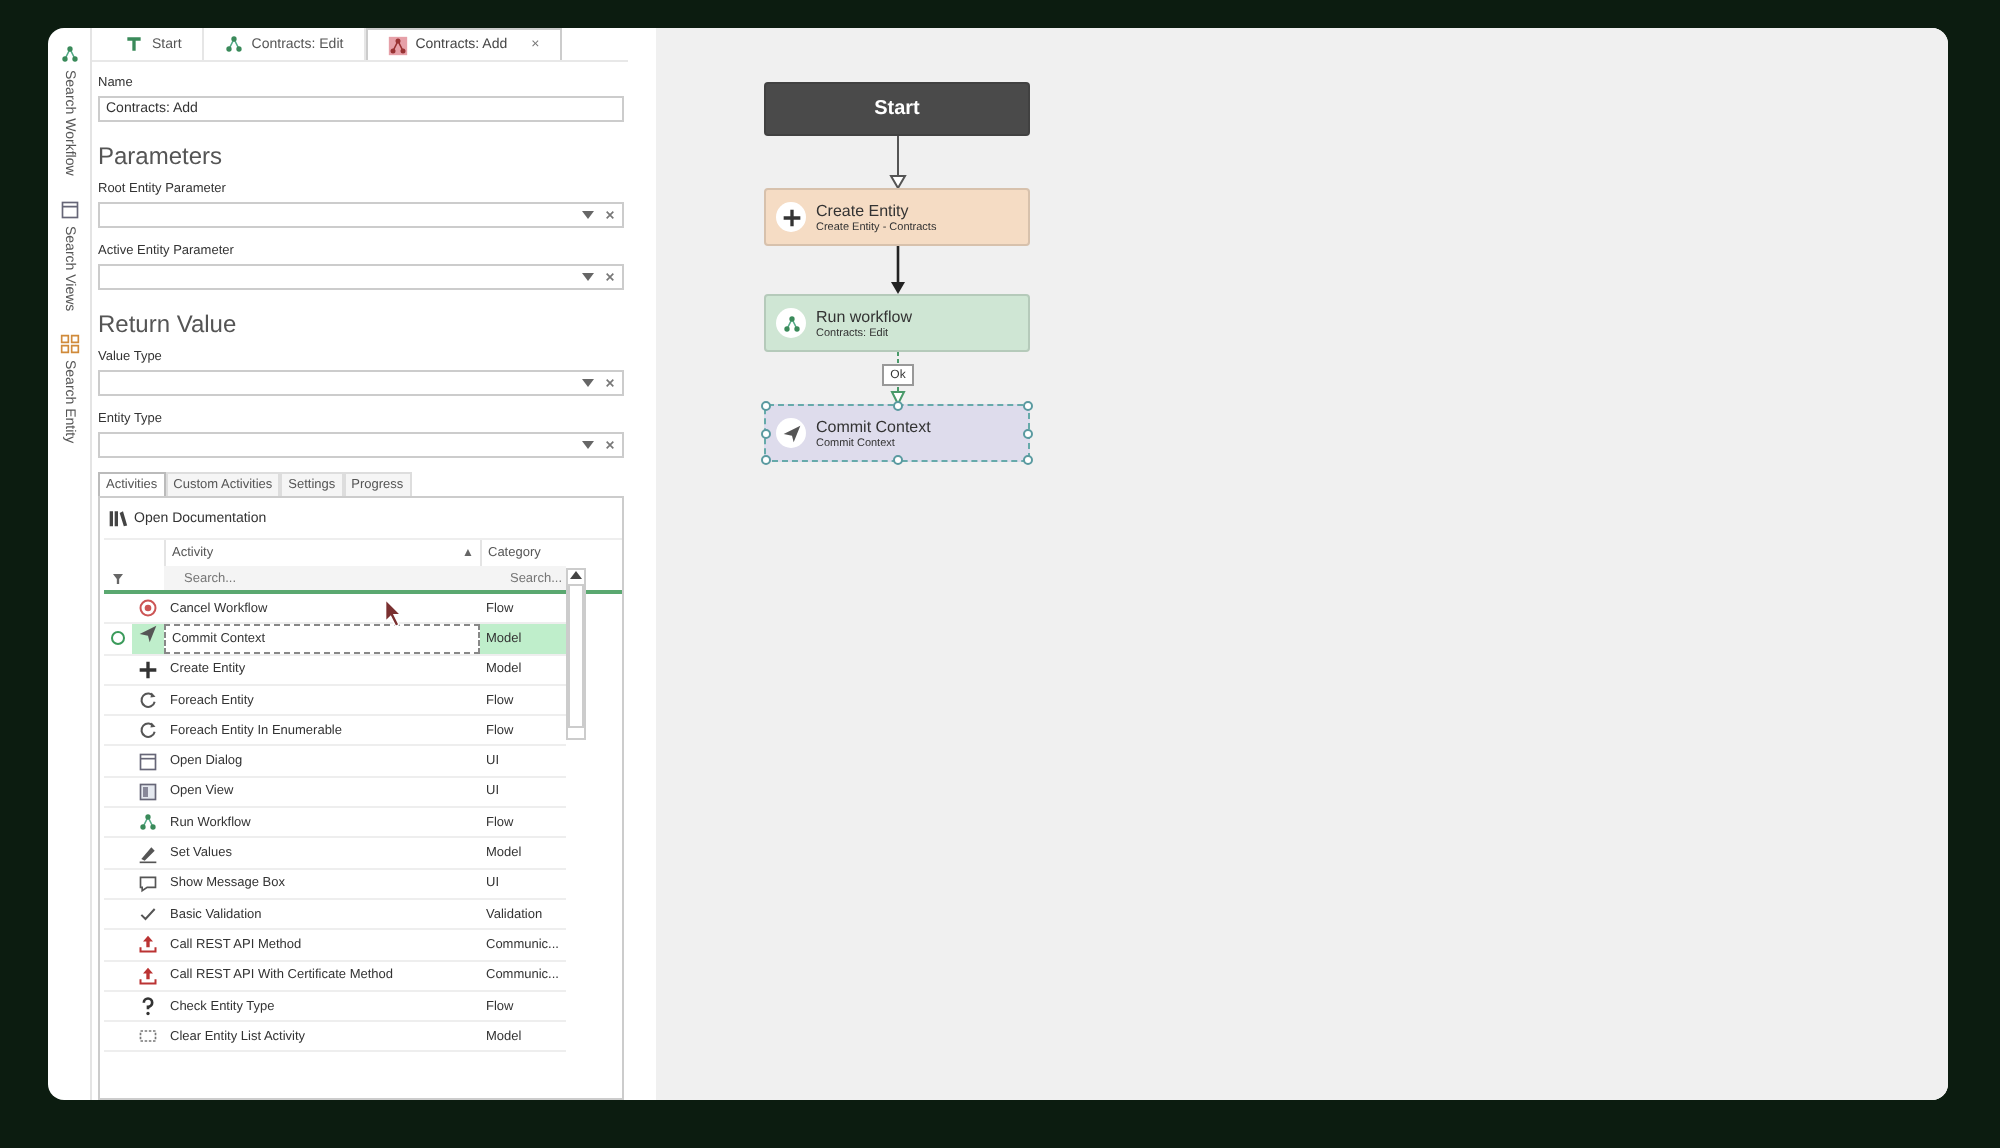 The image size is (2000, 1148). I want to click on node-title: Create Entity, so click(862, 210).